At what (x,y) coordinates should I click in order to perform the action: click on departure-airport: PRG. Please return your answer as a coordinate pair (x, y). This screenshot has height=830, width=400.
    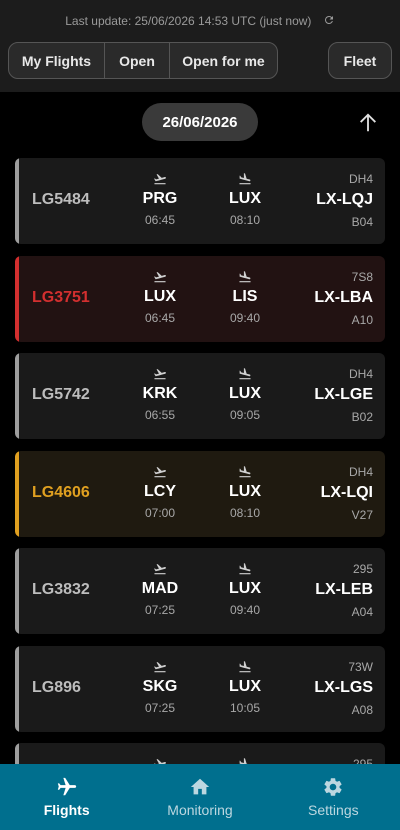
    Looking at the image, I should click on (160, 198).